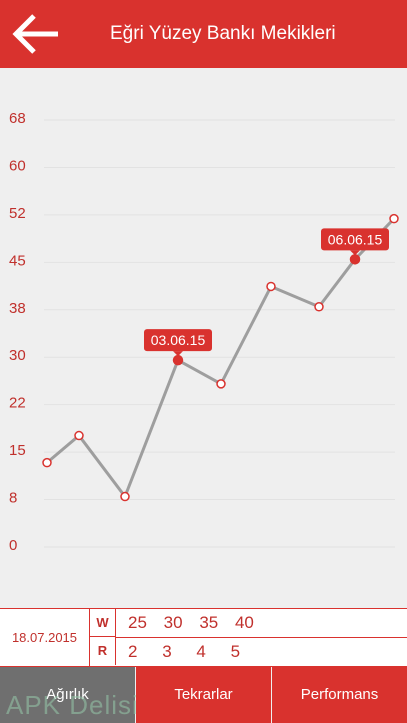  Describe the element at coordinates (223, 33) in the screenshot. I see `page-title: Eğri Yüzey Bankı Mekikleri` at that location.